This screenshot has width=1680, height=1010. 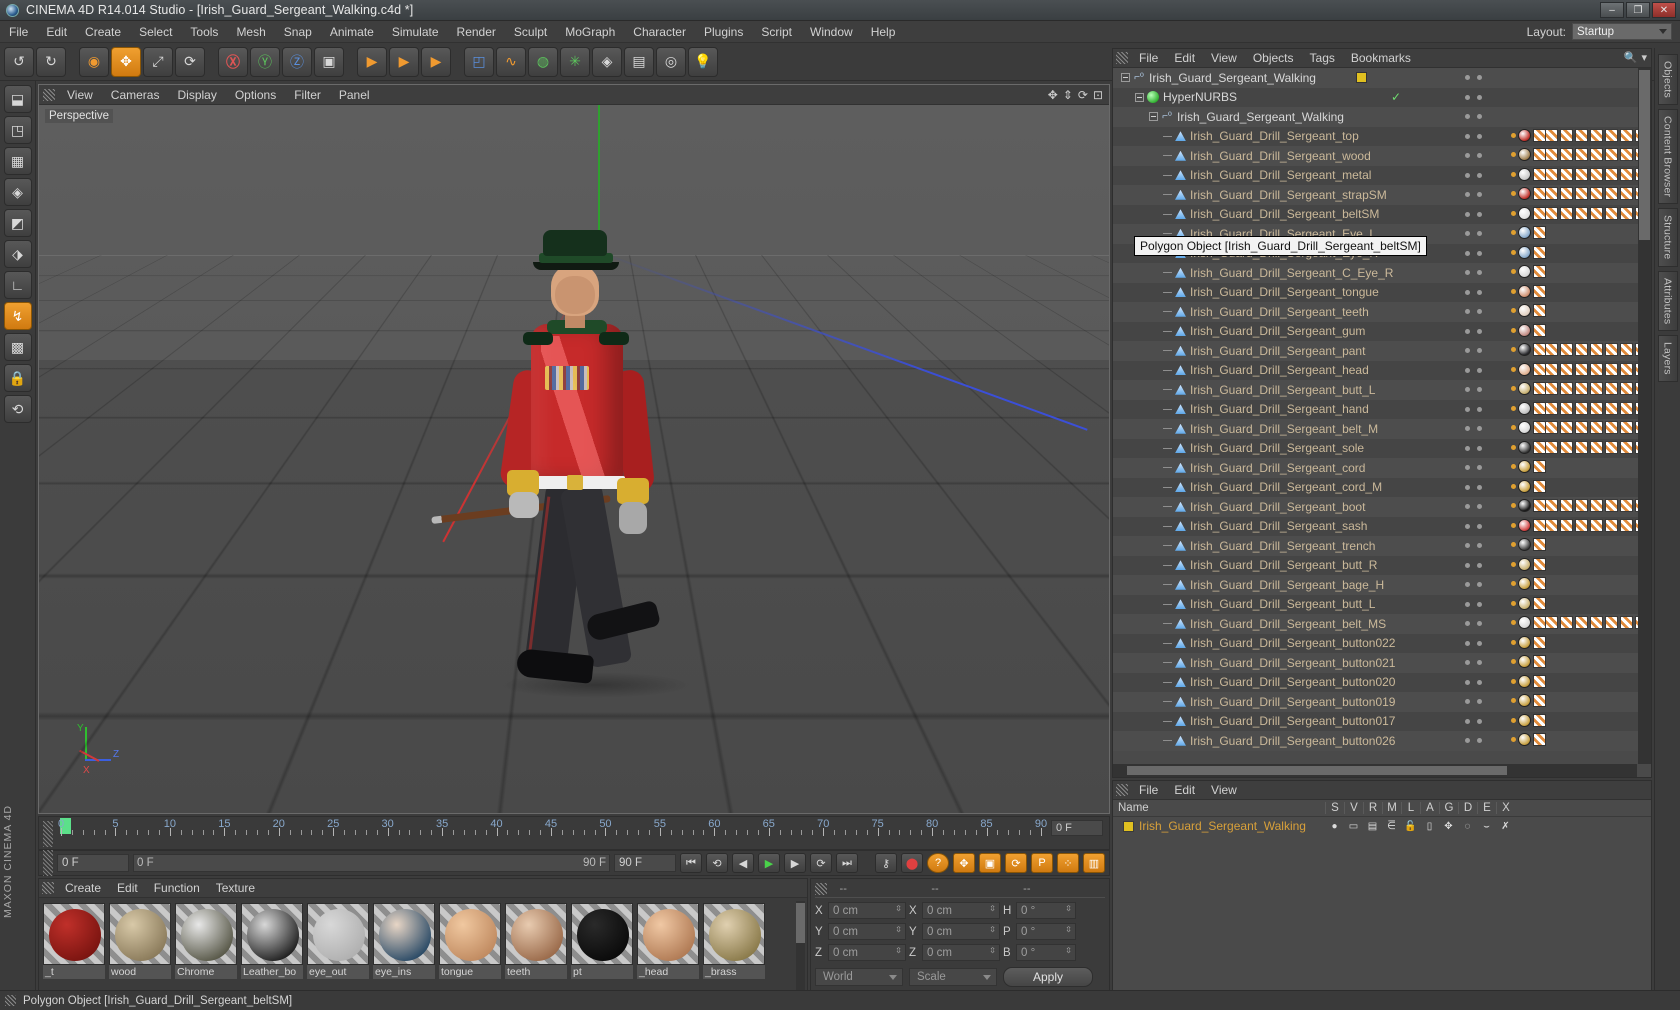 What do you see at coordinates (103, 32) in the screenshot?
I see `menu-create: Create` at bounding box center [103, 32].